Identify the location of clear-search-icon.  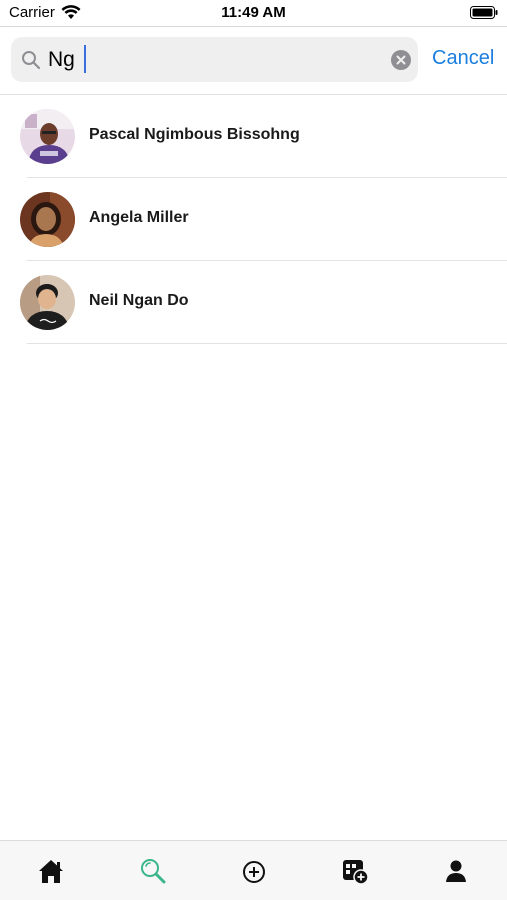
(401, 60).